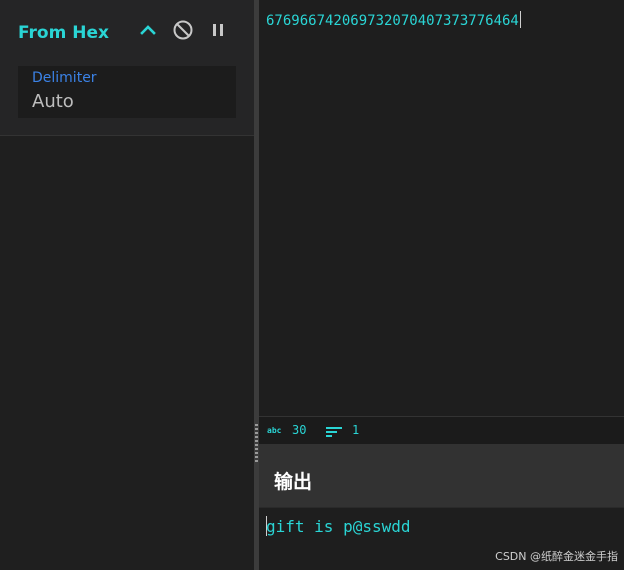  I want to click on input-value: 676966742069732070407373776464, so click(392, 21).